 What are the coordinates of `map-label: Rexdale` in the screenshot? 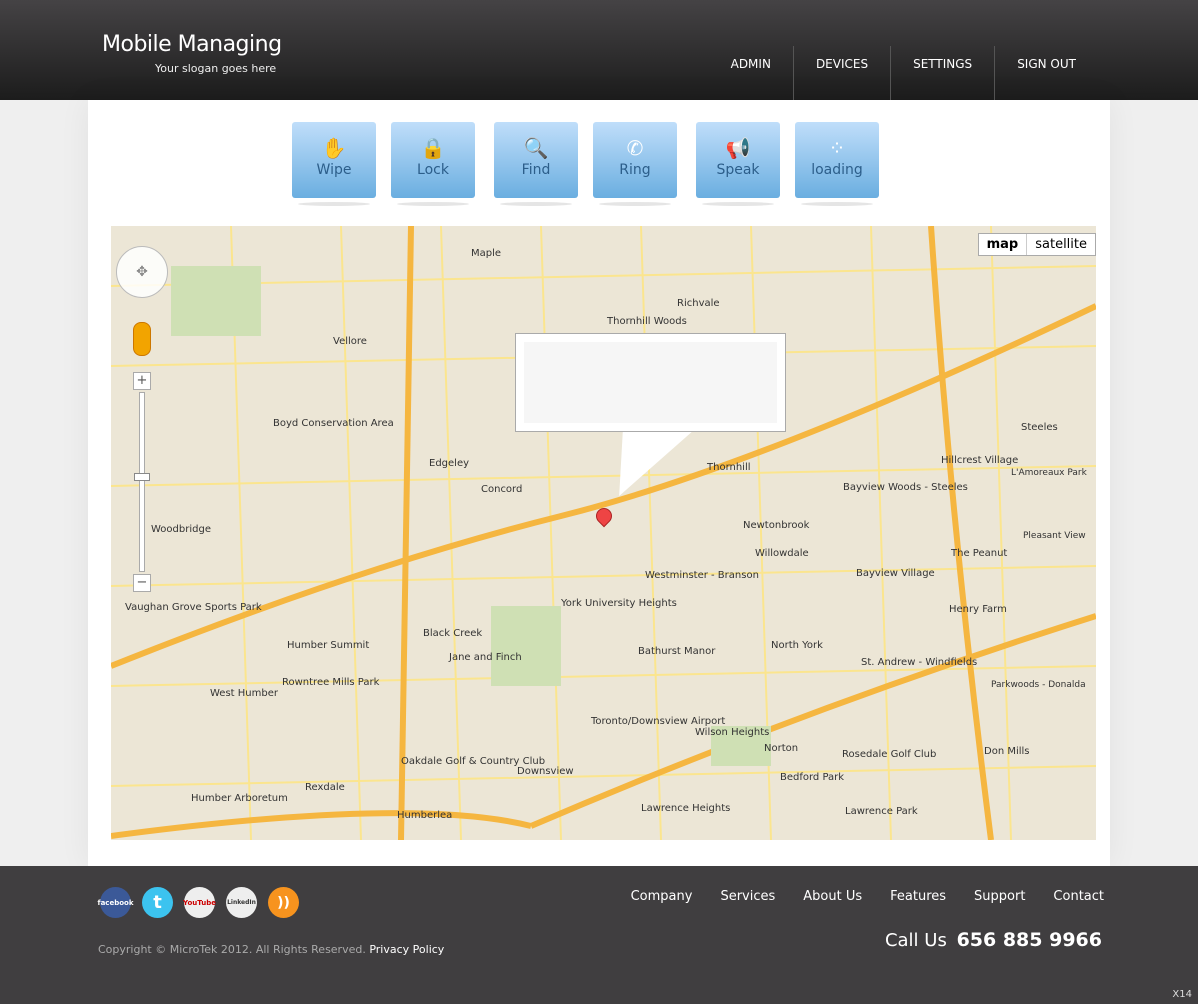 It's located at (325, 787).